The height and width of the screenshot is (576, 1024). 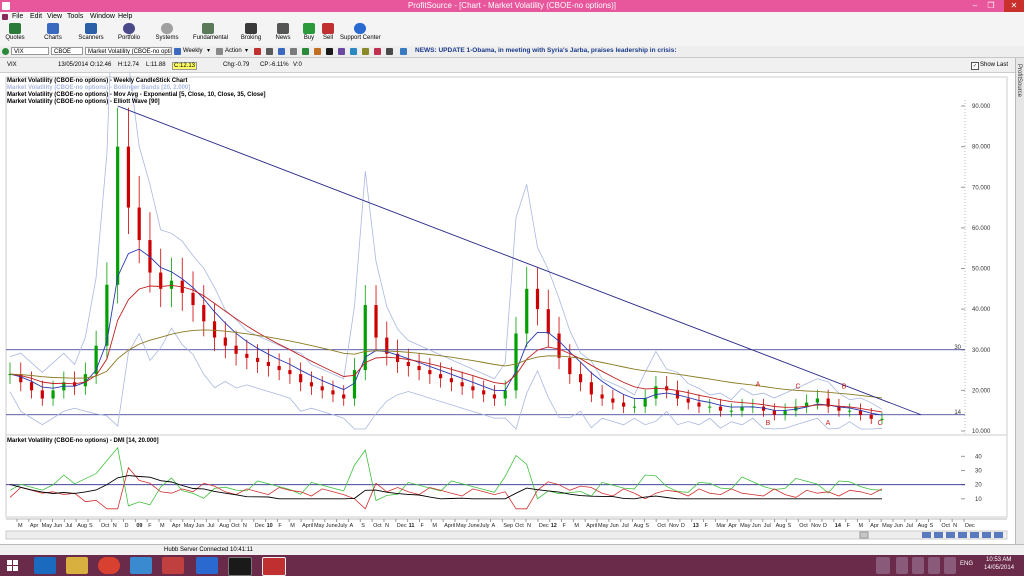 I want to click on systems-icon, so click(x=167, y=28).